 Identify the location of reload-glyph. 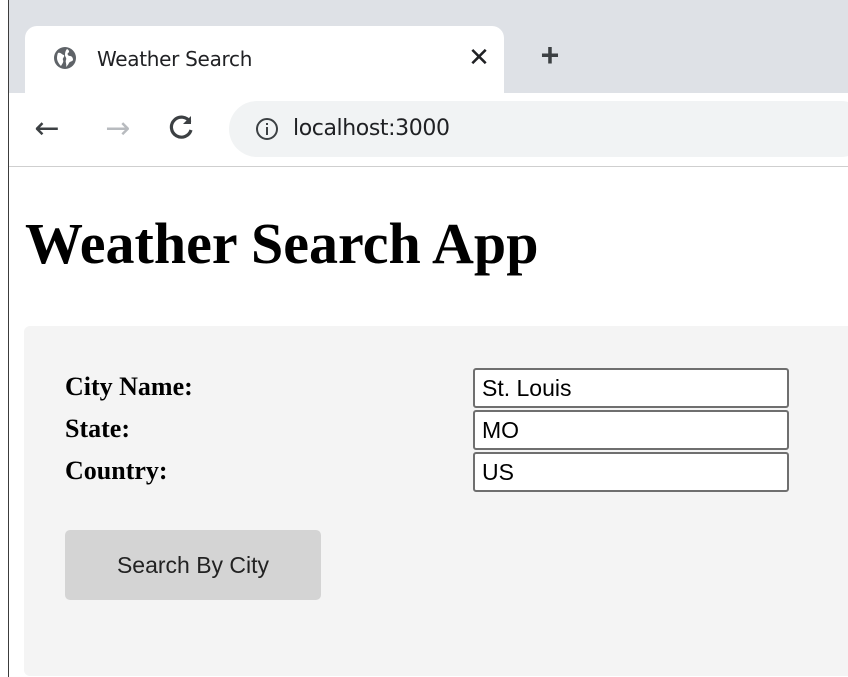
(181, 127).